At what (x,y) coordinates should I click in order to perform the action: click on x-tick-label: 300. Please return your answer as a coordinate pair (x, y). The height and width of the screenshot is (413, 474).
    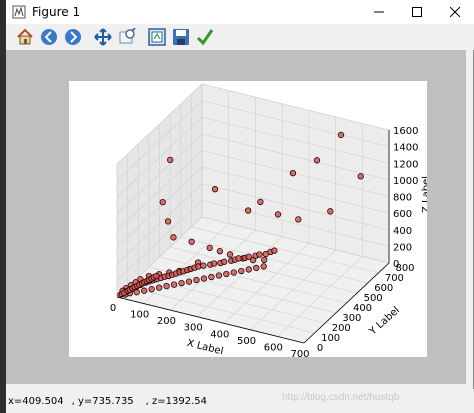
    Looking at the image, I should click on (193, 328).